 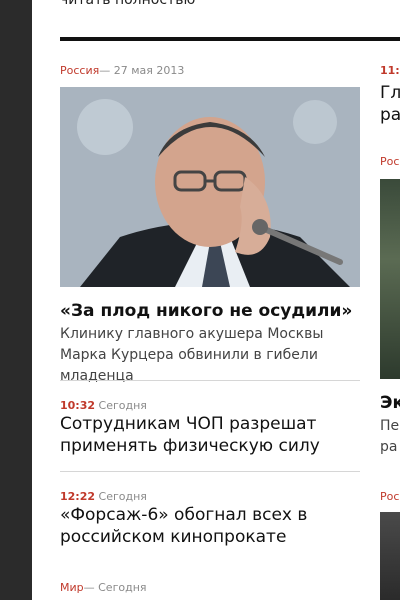 I want to click on rc-headline-line2: ра, so click(x=390, y=115).